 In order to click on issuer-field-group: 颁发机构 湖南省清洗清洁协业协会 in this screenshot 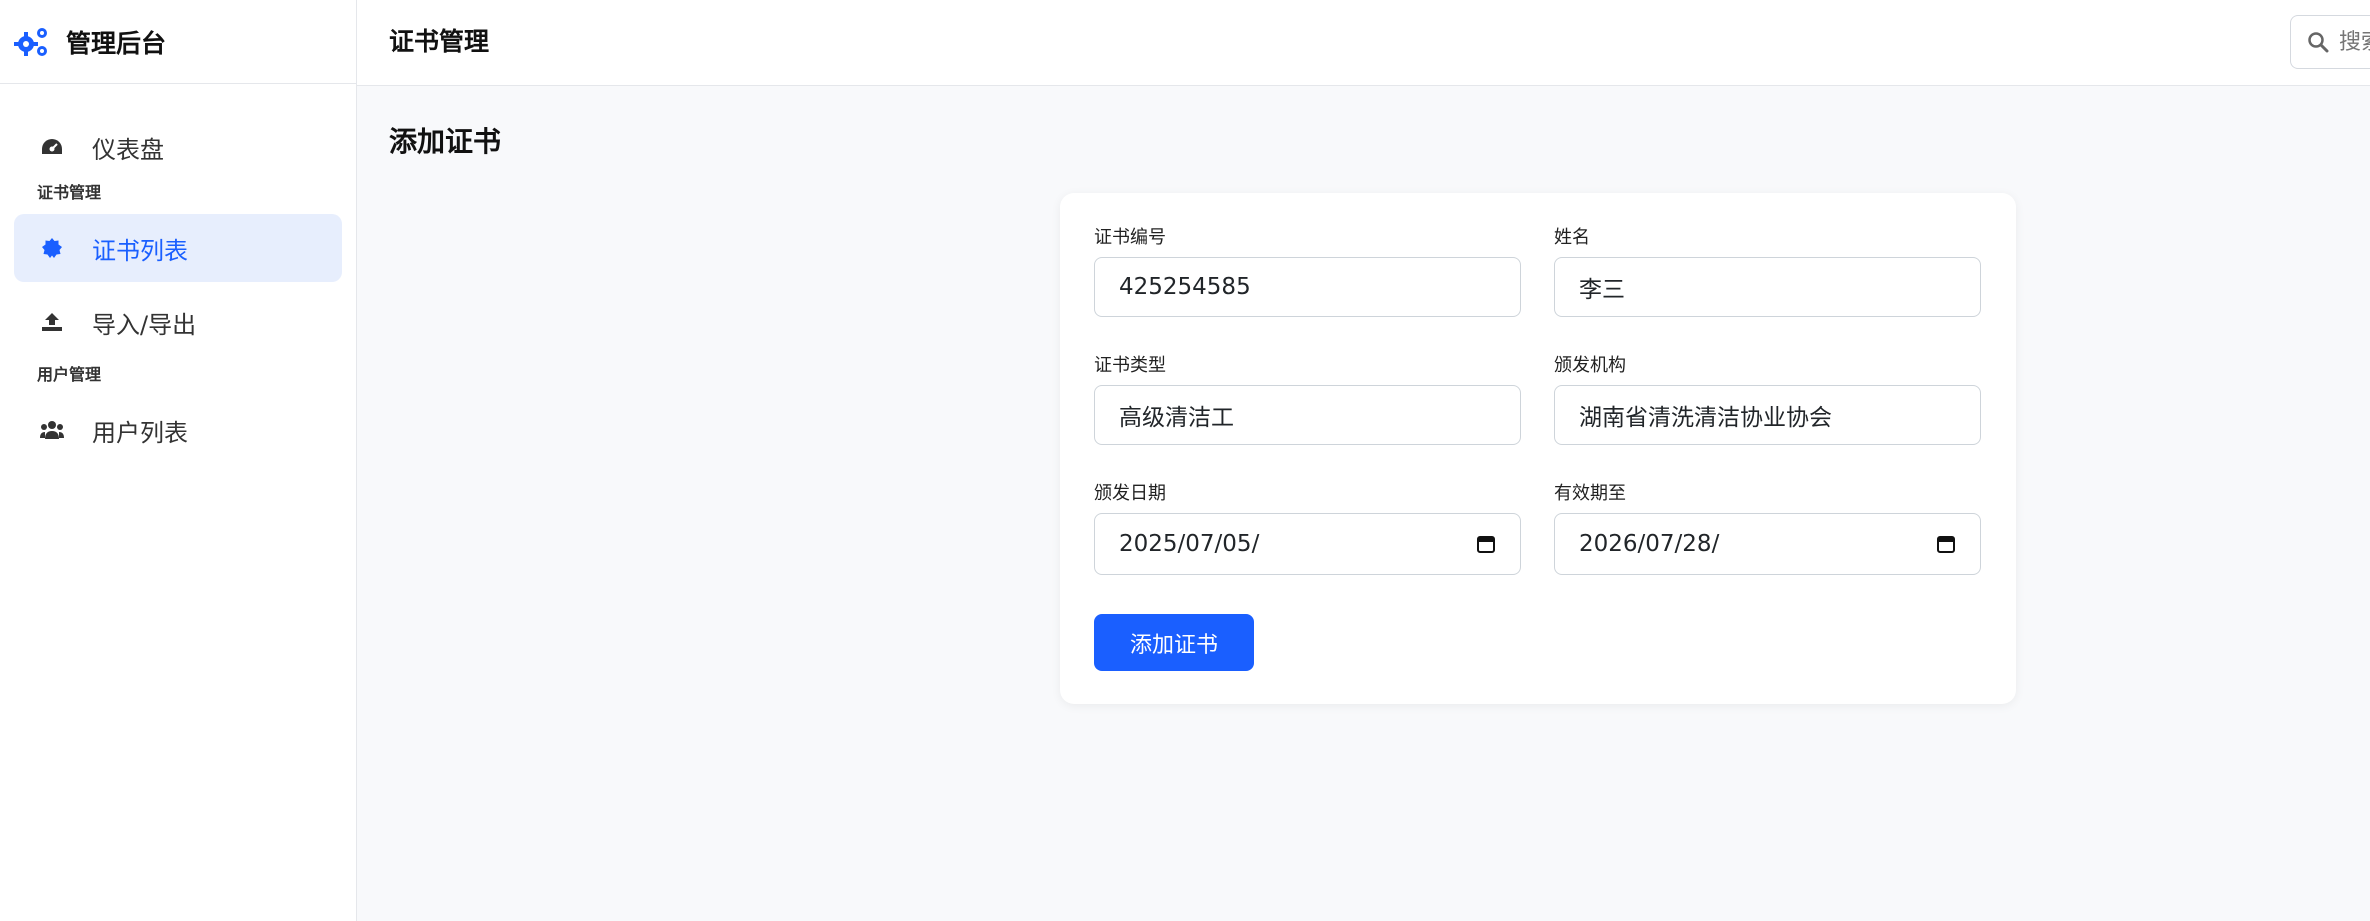, I will do `click(1767, 398)`.